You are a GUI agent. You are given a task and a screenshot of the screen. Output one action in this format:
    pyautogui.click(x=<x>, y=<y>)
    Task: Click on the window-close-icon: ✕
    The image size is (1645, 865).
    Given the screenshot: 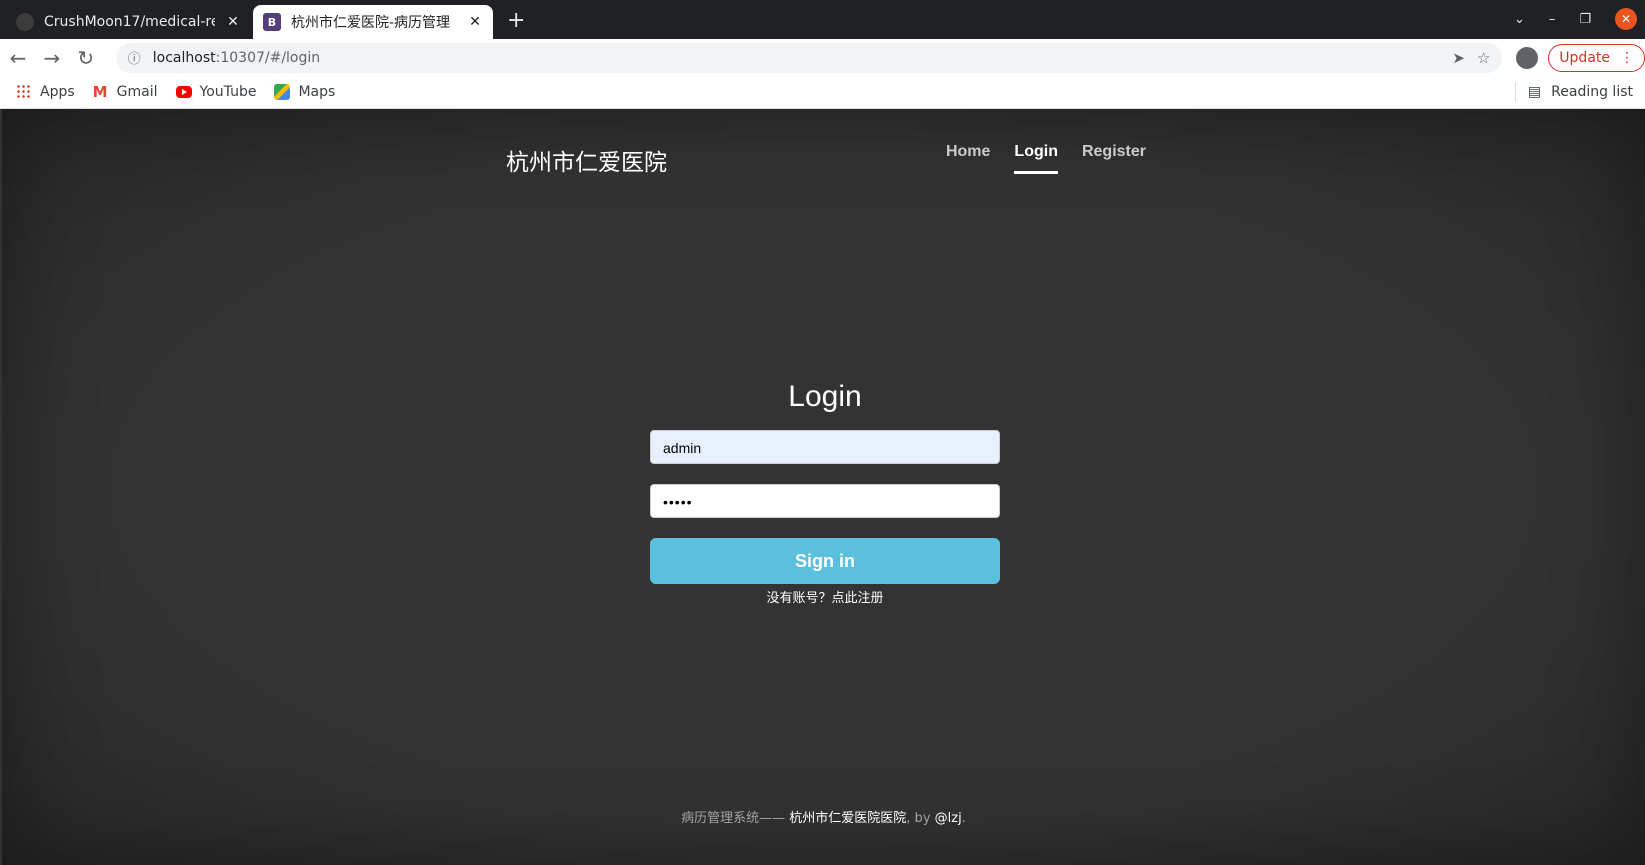 What is the action you would take?
    pyautogui.click(x=1626, y=19)
    